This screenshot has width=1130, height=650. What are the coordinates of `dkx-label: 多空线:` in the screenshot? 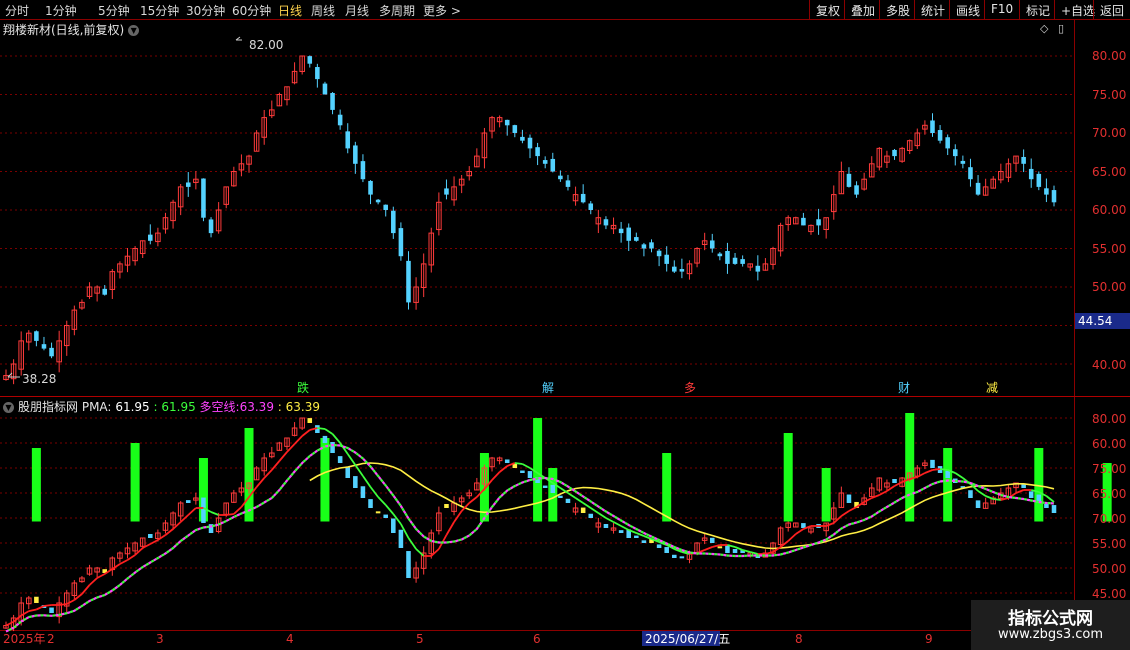 It's located at (219, 407).